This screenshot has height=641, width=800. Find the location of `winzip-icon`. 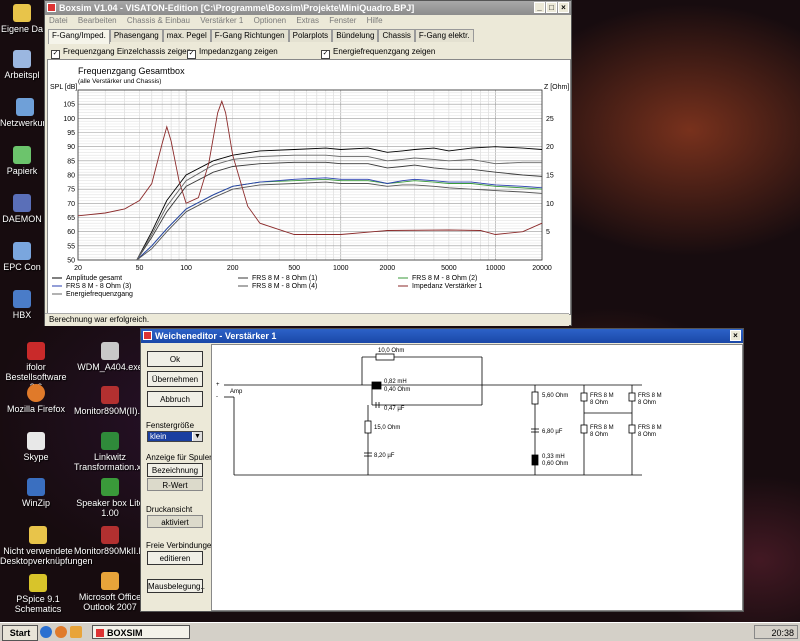

winzip-icon is located at coordinates (36, 487).